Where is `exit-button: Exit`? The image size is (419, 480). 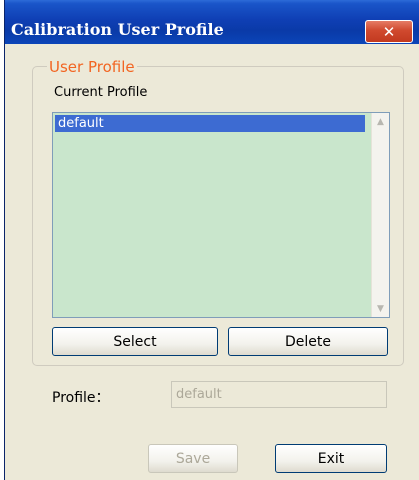 exit-button: Exit is located at coordinates (331, 458).